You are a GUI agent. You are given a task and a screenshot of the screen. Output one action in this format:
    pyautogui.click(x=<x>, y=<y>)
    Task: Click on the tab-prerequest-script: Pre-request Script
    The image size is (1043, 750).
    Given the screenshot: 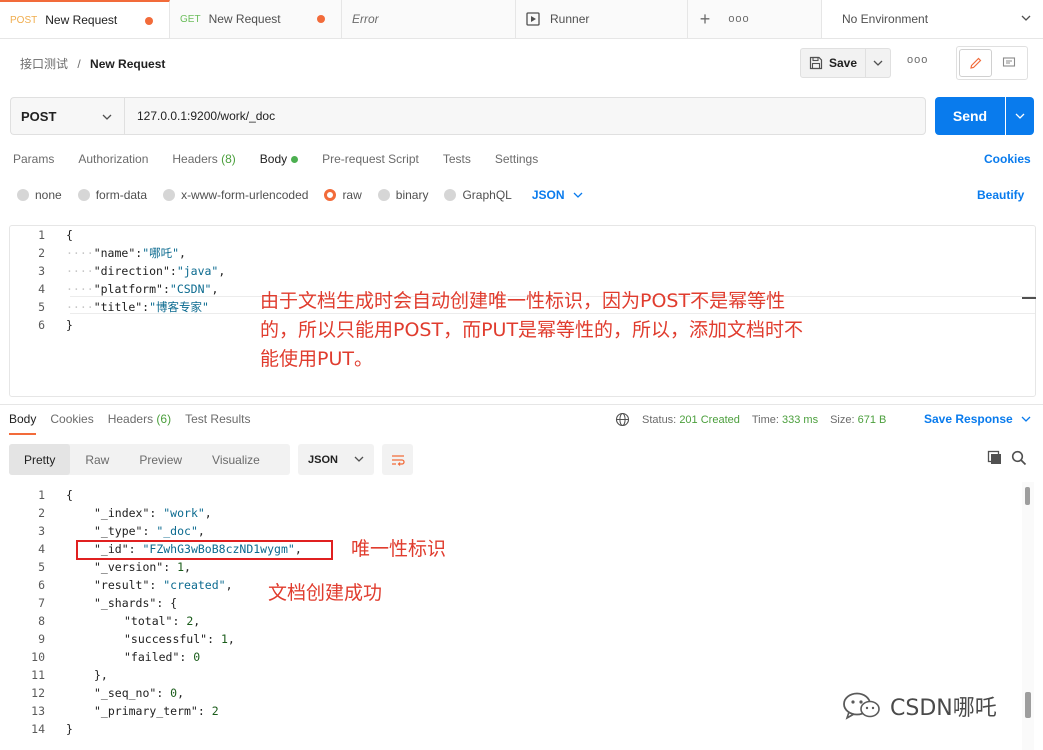 What is the action you would take?
    pyautogui.click(x=370, y=159)
    